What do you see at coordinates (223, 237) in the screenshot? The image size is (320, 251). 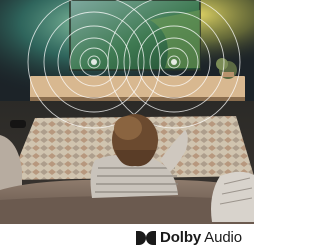 I see `brand-product: Audio` at bounding box center [223, 237].